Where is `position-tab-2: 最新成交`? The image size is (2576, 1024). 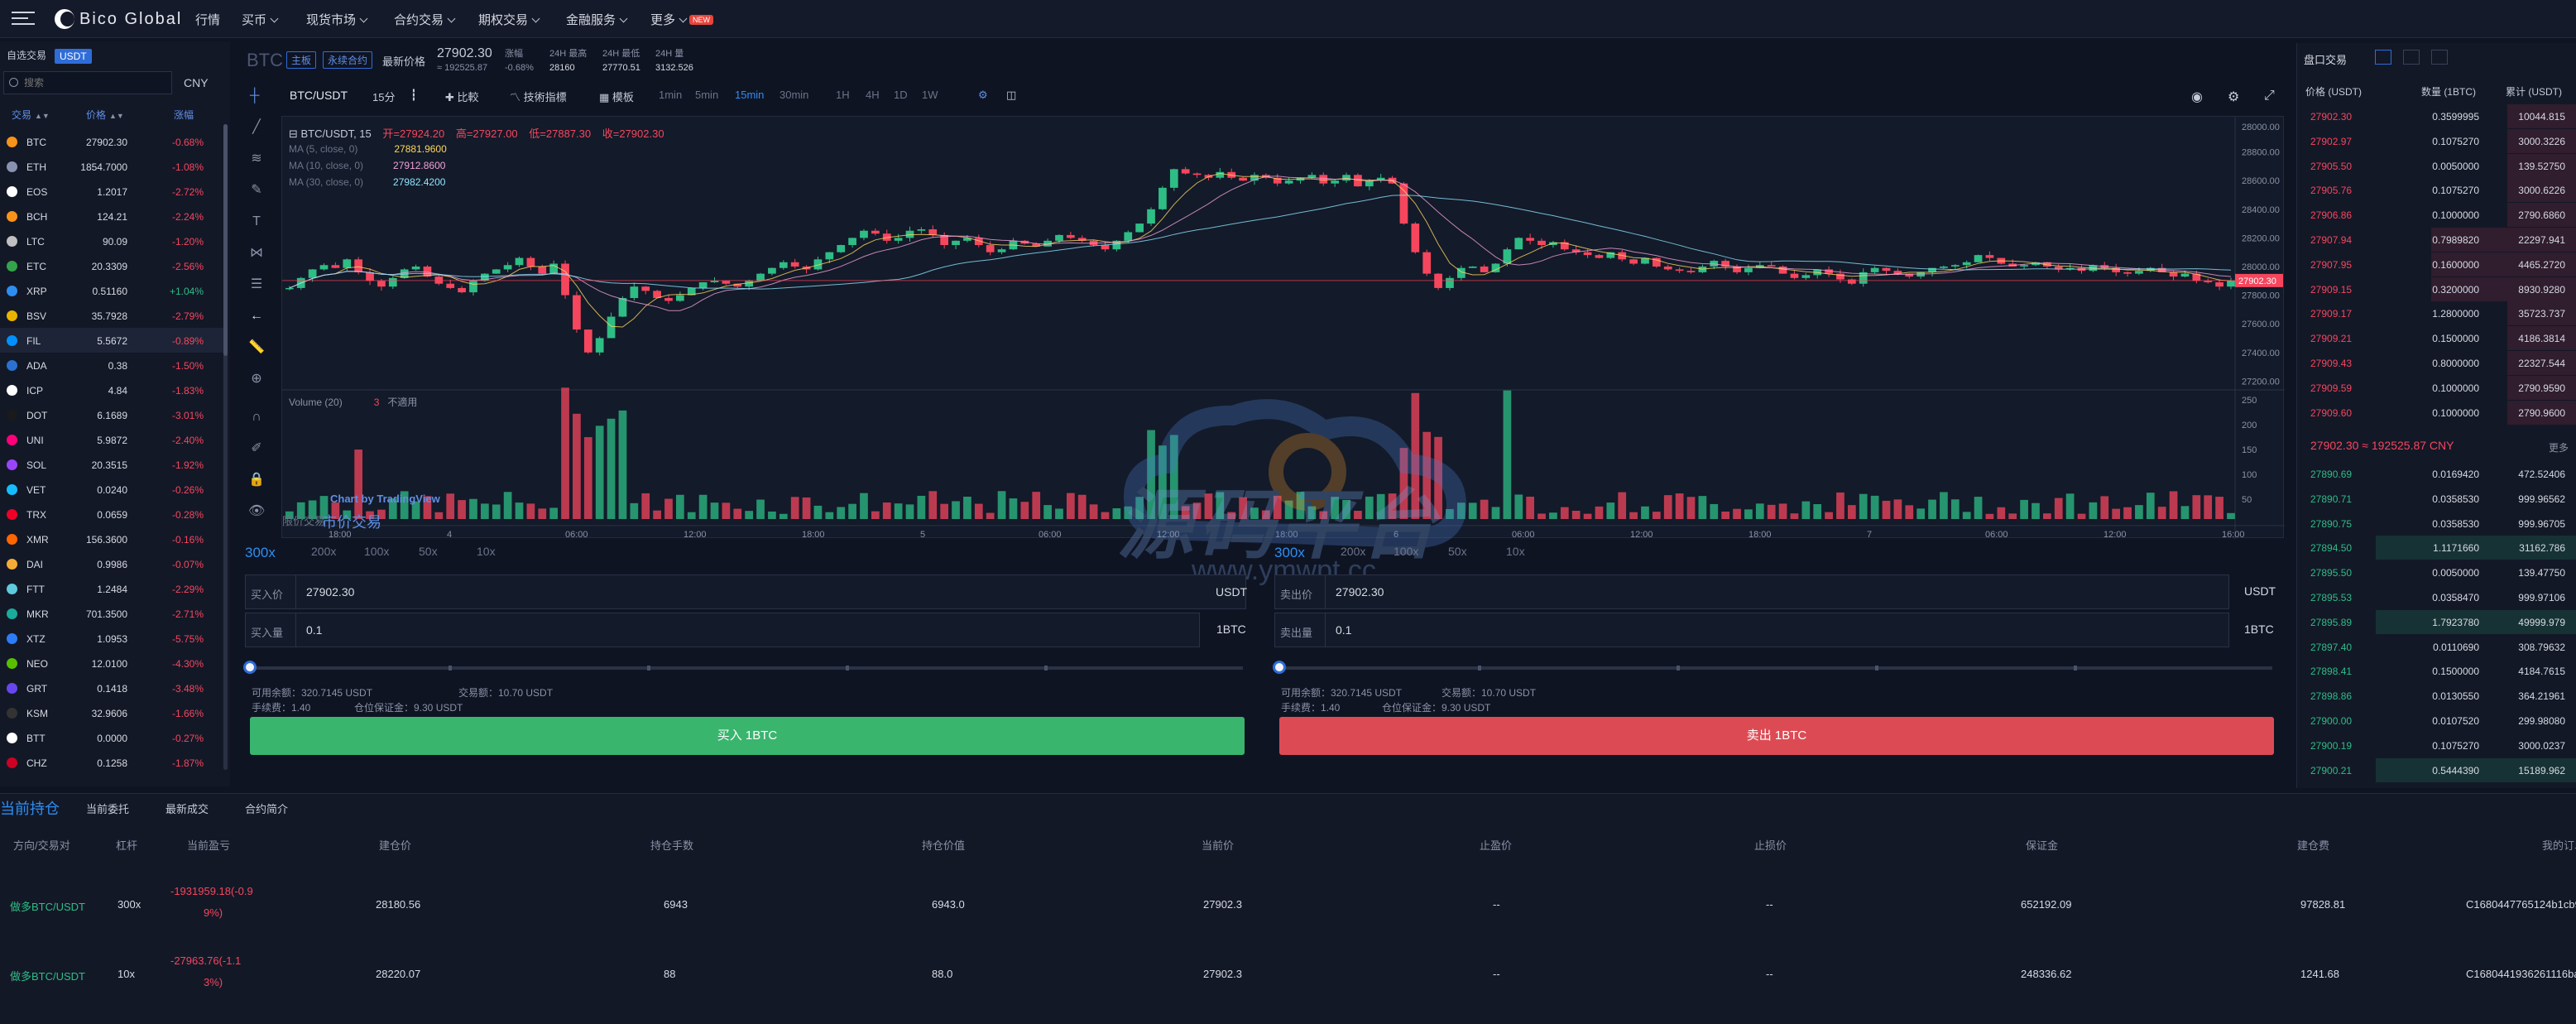 position-tab-2: 最新成交 is located at coordinates (187, 808).